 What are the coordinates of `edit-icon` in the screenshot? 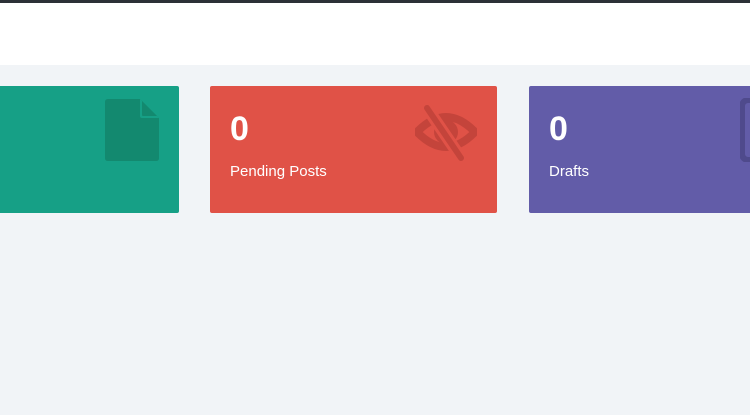 It's located at (745, 130).